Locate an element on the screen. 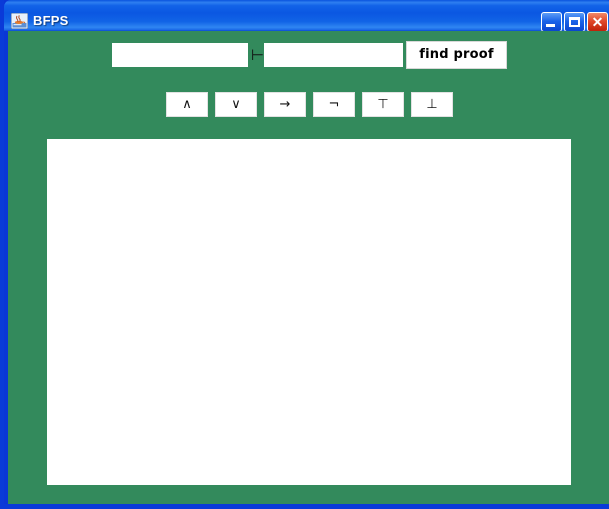 The width and height of the screenshot is (609, 509). operator-button-not: ¬ is located at coordinates (334, 104).